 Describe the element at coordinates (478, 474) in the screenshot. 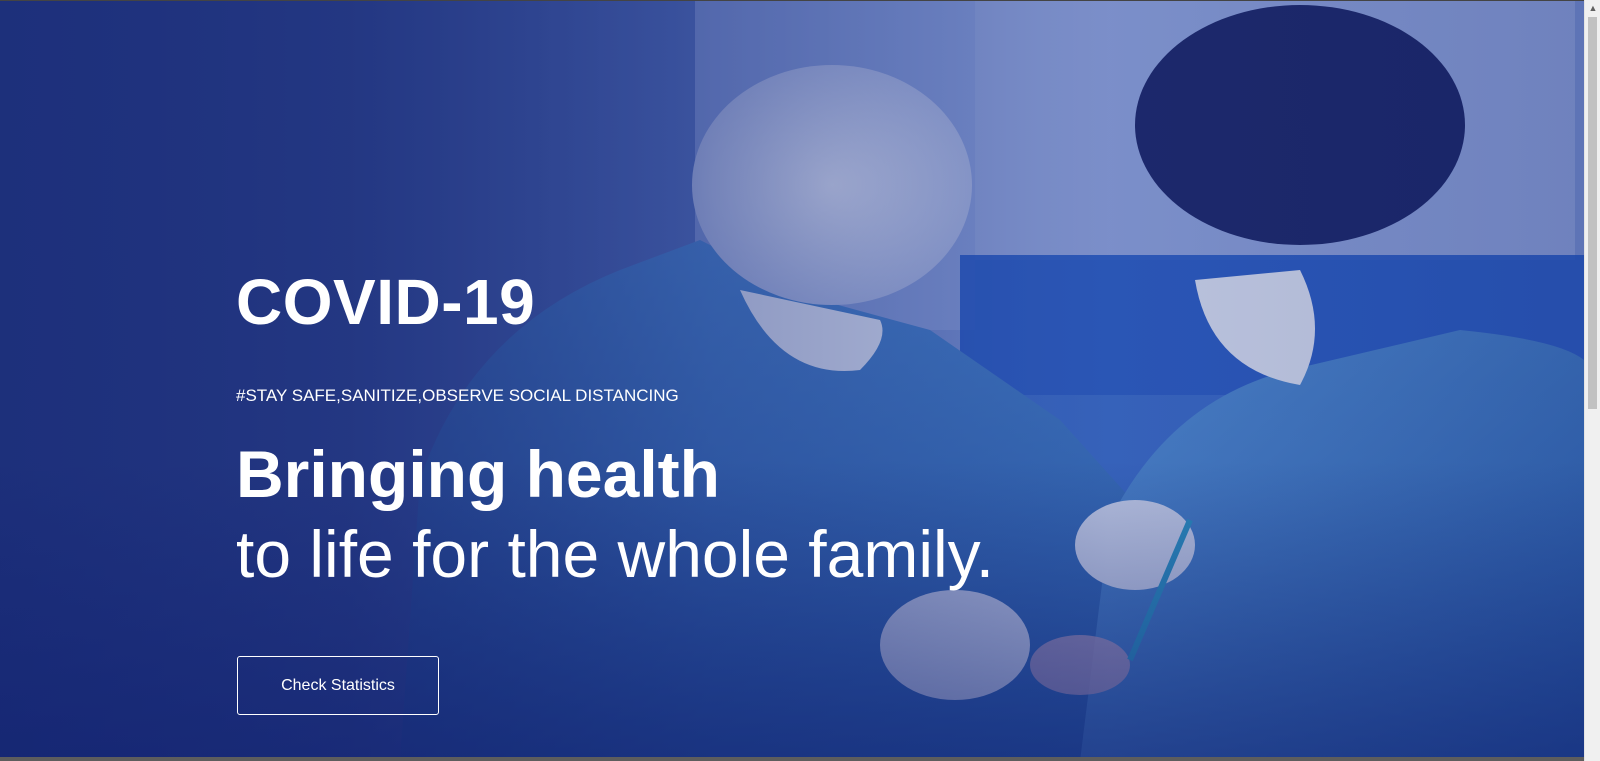

I see `hero-heading: Bringing health` at that location.